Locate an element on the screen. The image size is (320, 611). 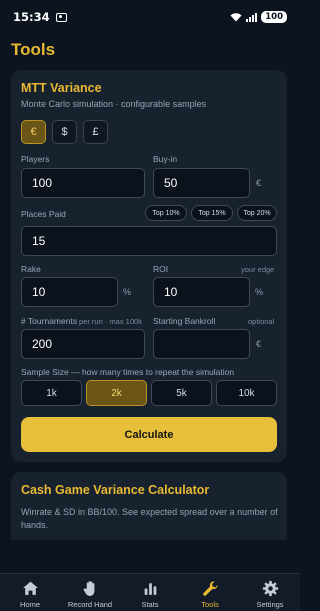
places-paid-label: Places Paid is located at coordinates (43, 214).